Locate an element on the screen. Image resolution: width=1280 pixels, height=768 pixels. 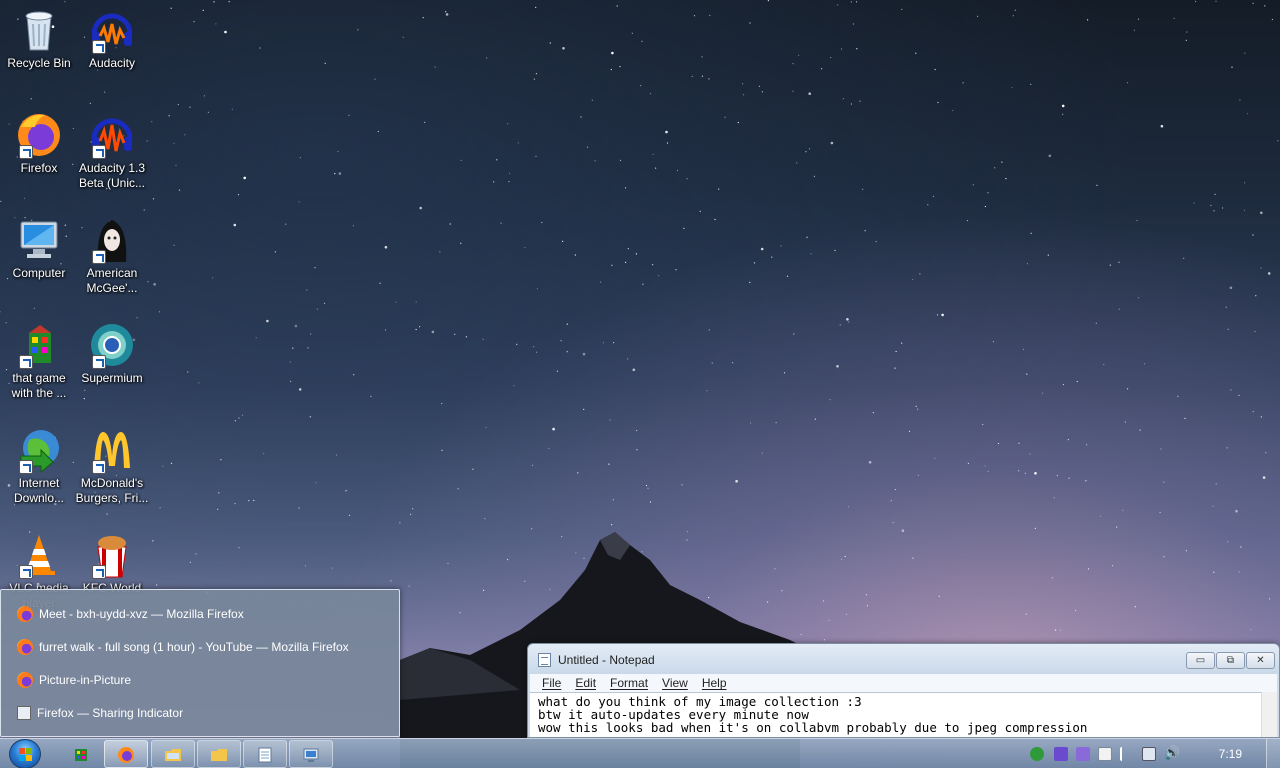
mcdonalds-icon is located at coordinates (112, 450).